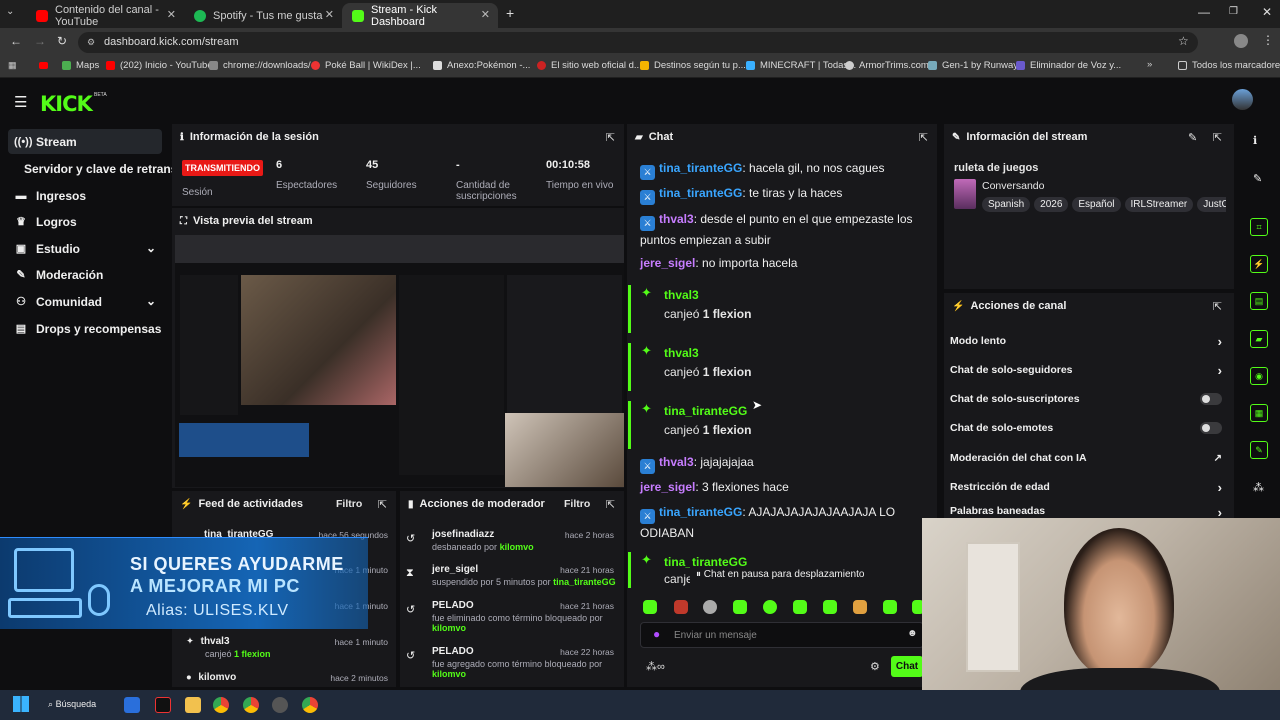 The image size is (1280, 720). What do you see at coordinates (1258, 487) in the screenshot?
I see `rail-nodes-icon: ⁂` at bounding box center [1258, 487].